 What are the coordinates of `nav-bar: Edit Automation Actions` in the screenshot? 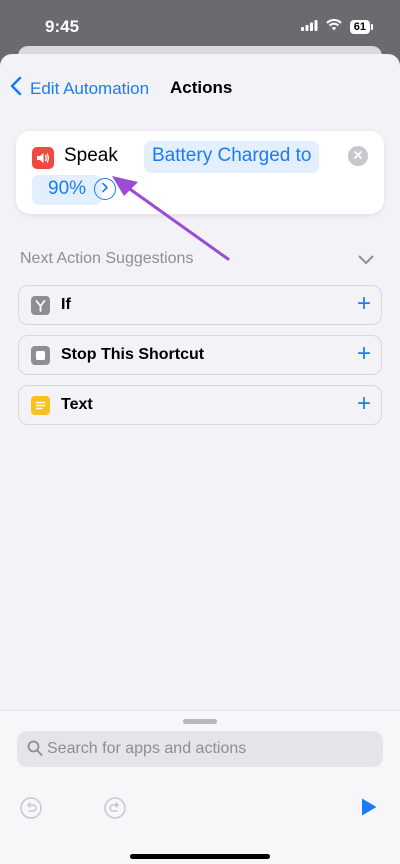 It's located at (200, 88).